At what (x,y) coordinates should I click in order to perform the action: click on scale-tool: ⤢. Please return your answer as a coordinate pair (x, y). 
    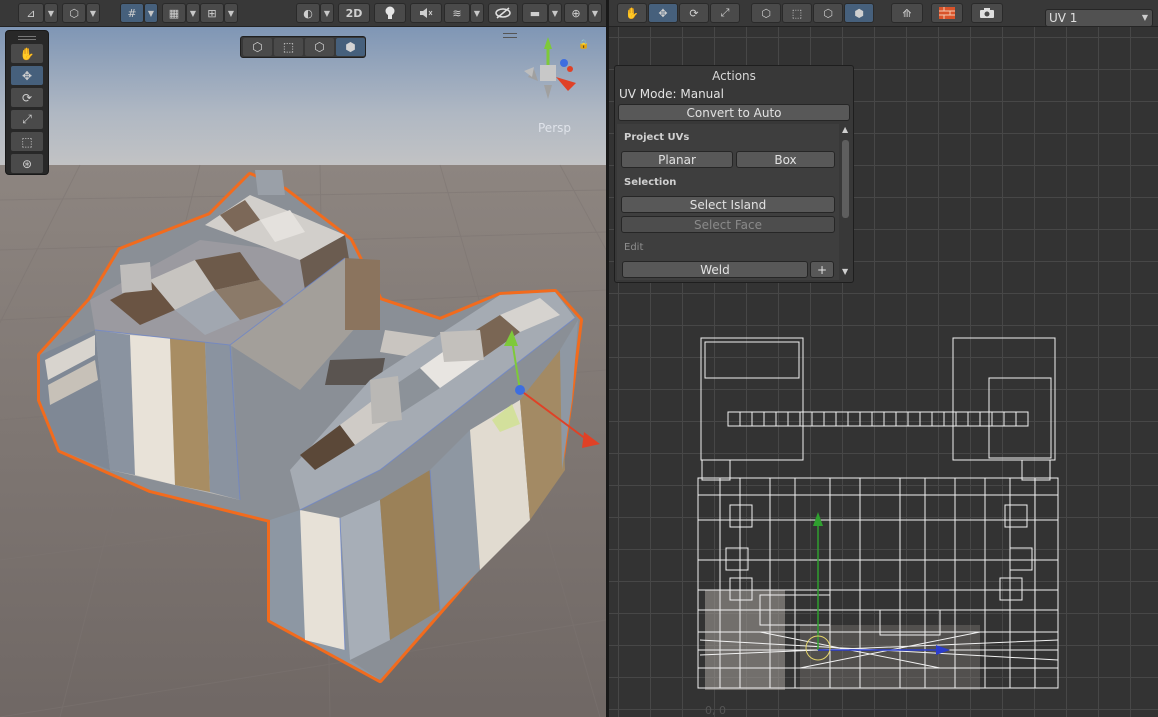
    Looking at the image, I should click on (27, 119).